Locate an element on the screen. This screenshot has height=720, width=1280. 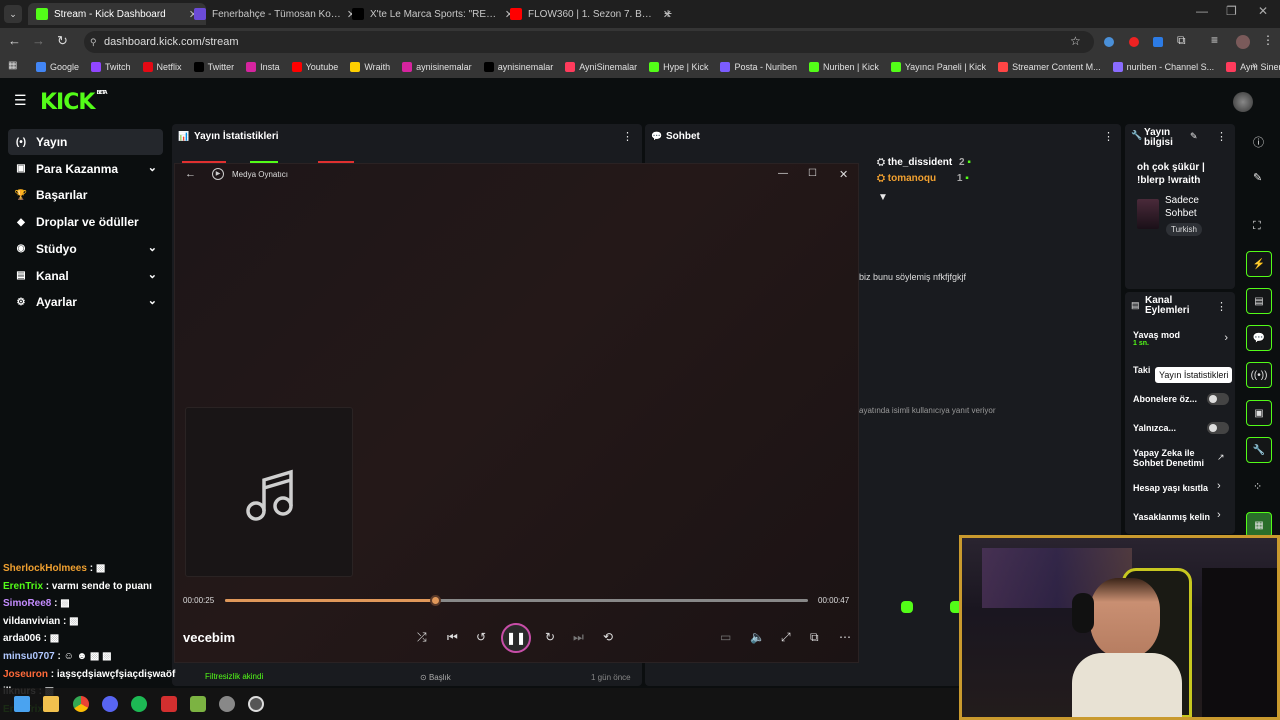
pause-button: ❚❚ is located at coordinates (516, 638).